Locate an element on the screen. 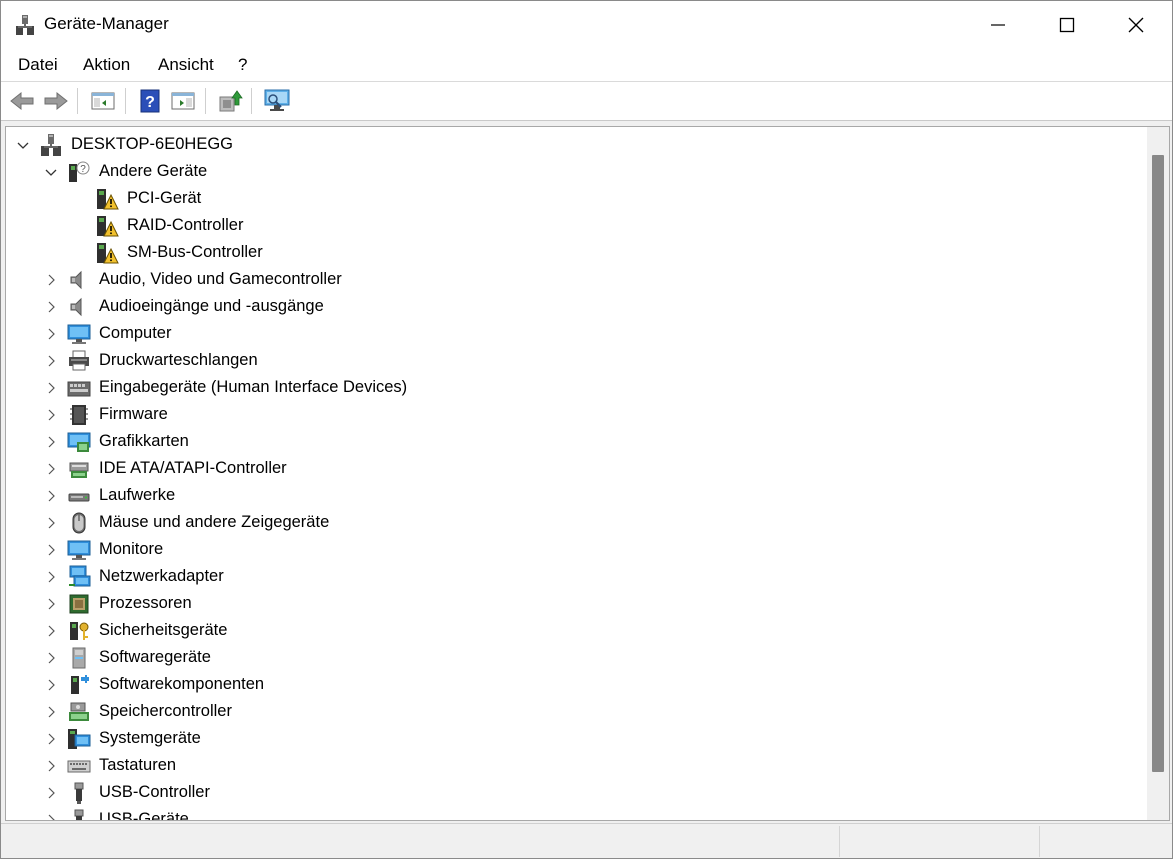 The width and height of the screenshot is (1173, 859). tree-category-item: Softwarekomponenten is located at coordinates (576, 684).